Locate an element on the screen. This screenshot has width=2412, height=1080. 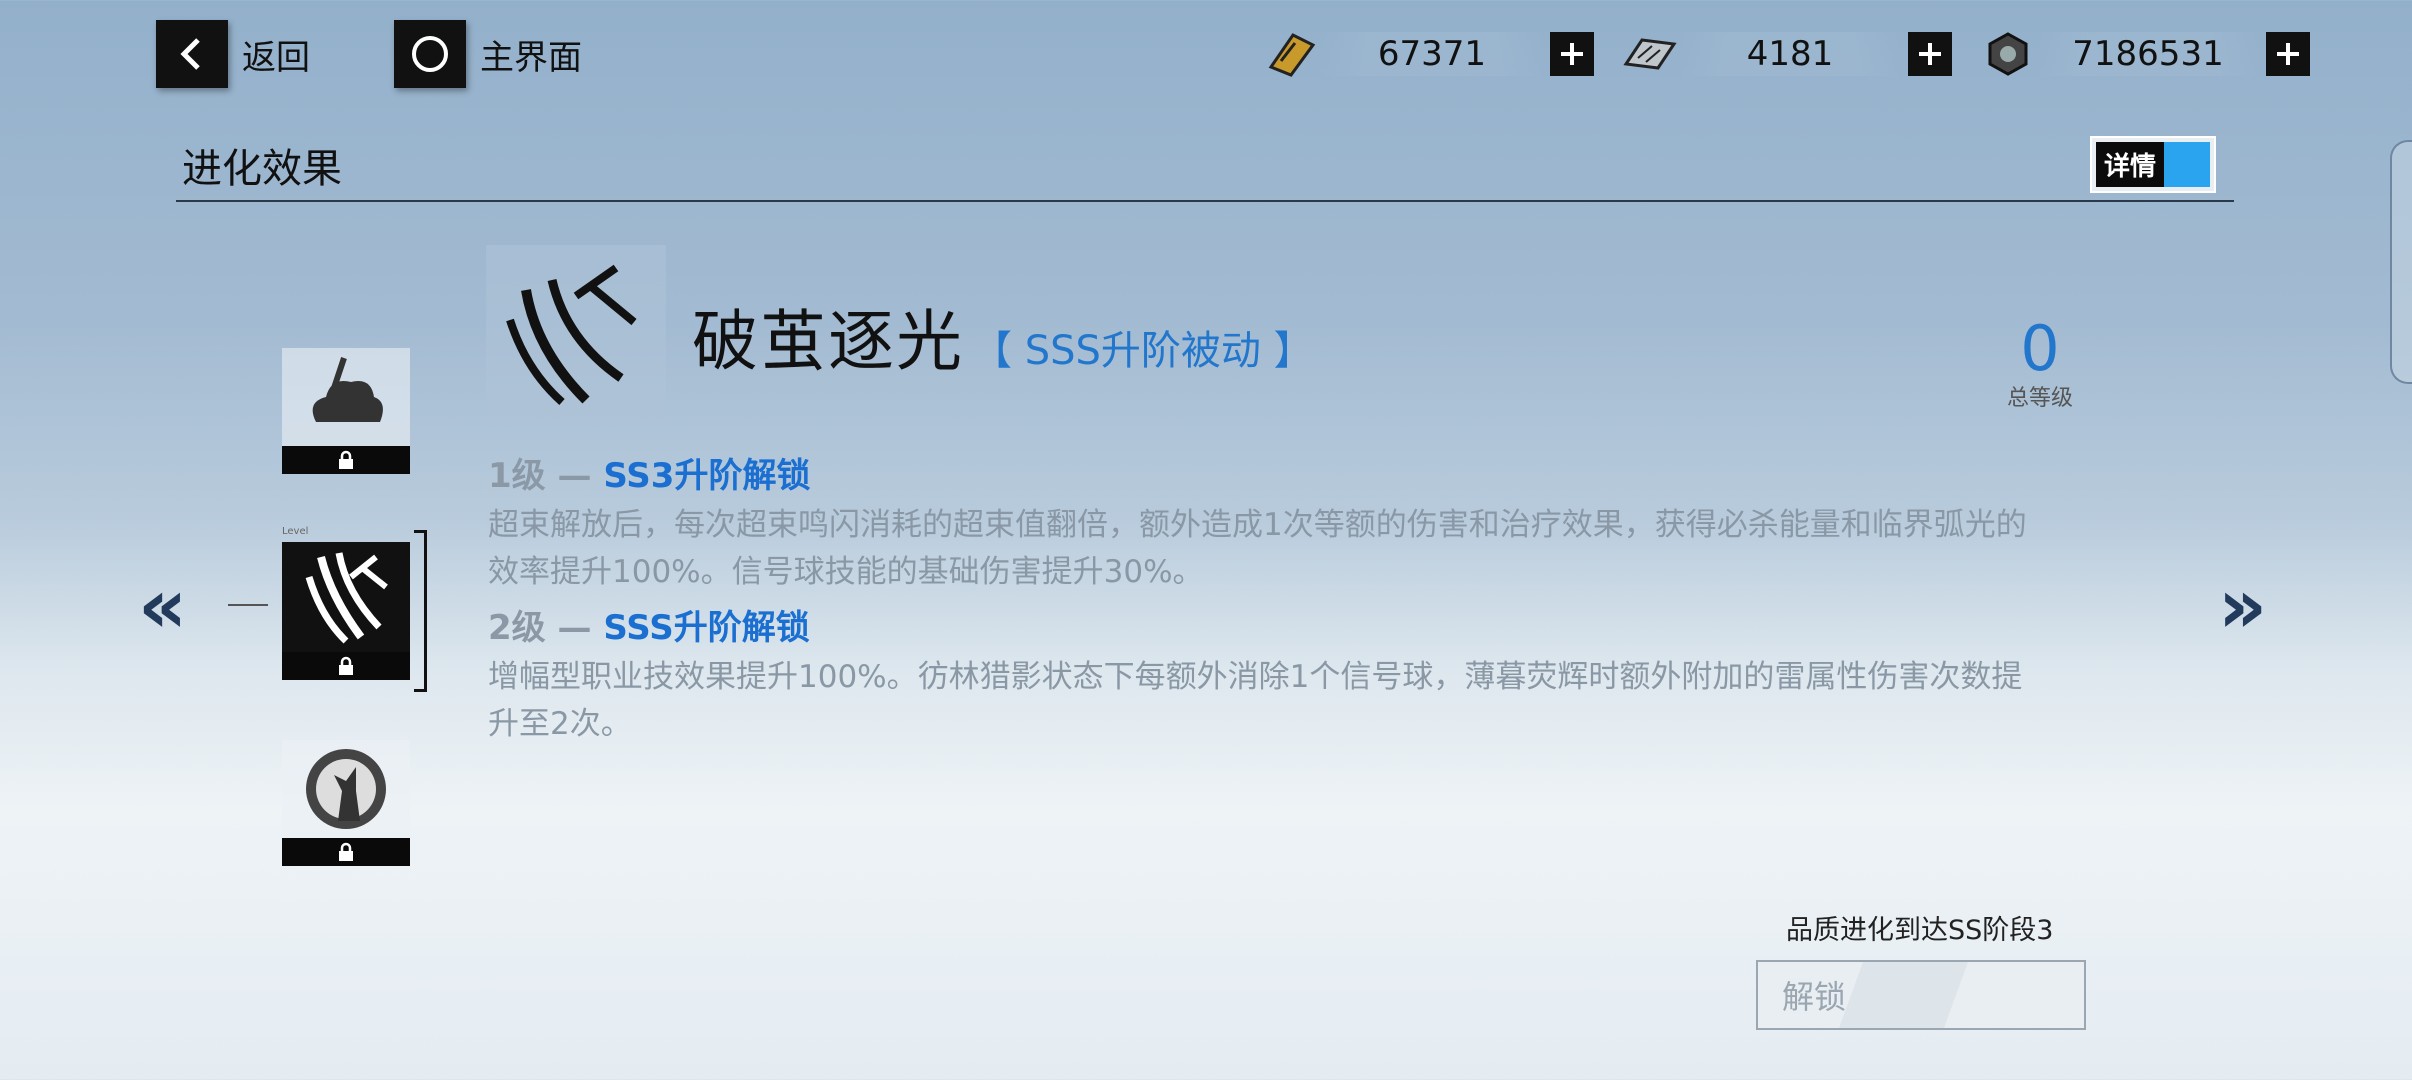
nut-part-icon is located at coordinates (2008, 54).